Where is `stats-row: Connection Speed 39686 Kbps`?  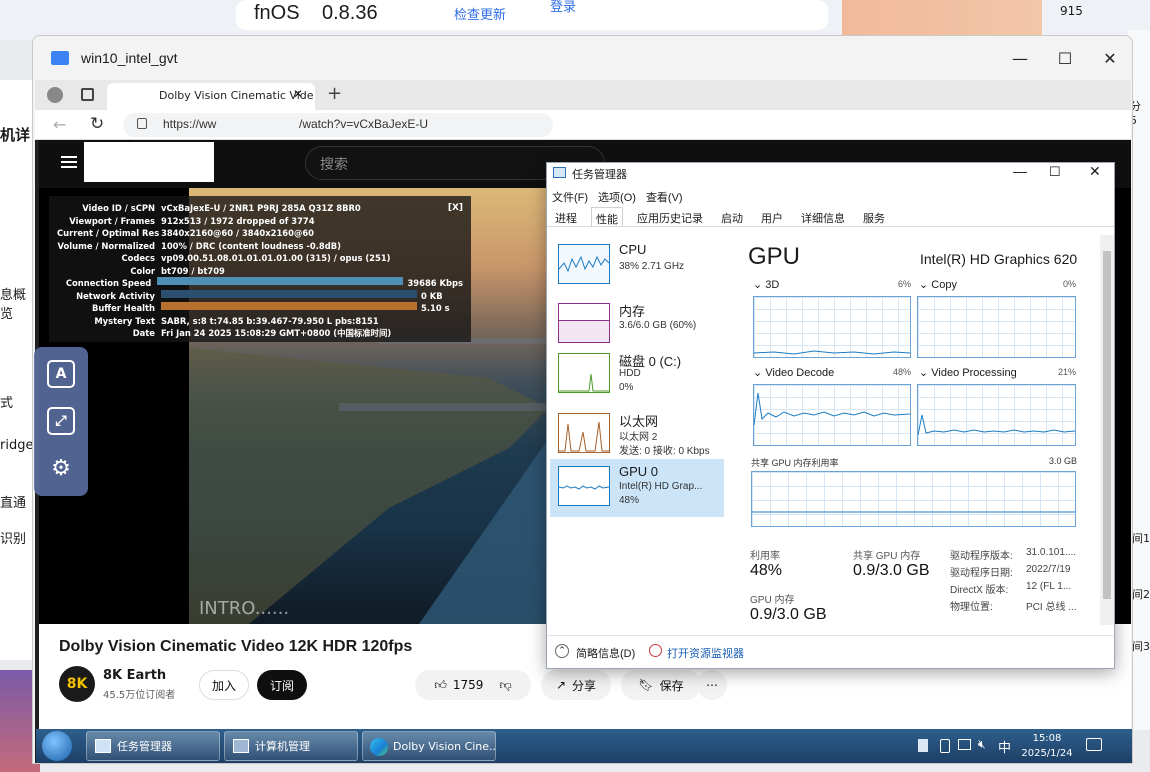 stats-row: Connection Speed 39686 Kbps is located at coordinates (264, 282).